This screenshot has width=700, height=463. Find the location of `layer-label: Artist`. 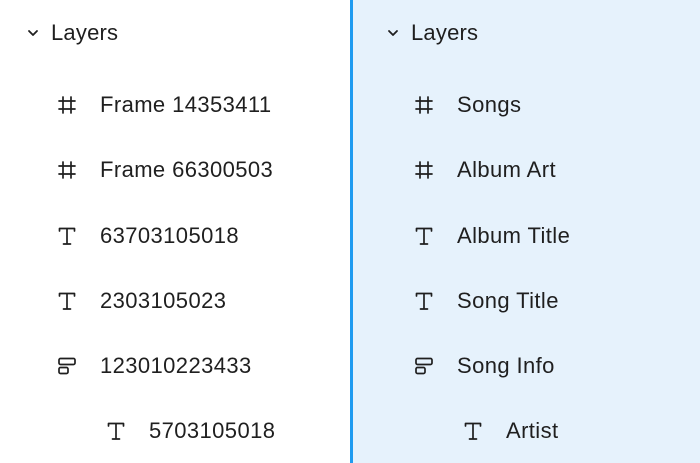

layer-label: Artist is located at coordinates (532, 430).